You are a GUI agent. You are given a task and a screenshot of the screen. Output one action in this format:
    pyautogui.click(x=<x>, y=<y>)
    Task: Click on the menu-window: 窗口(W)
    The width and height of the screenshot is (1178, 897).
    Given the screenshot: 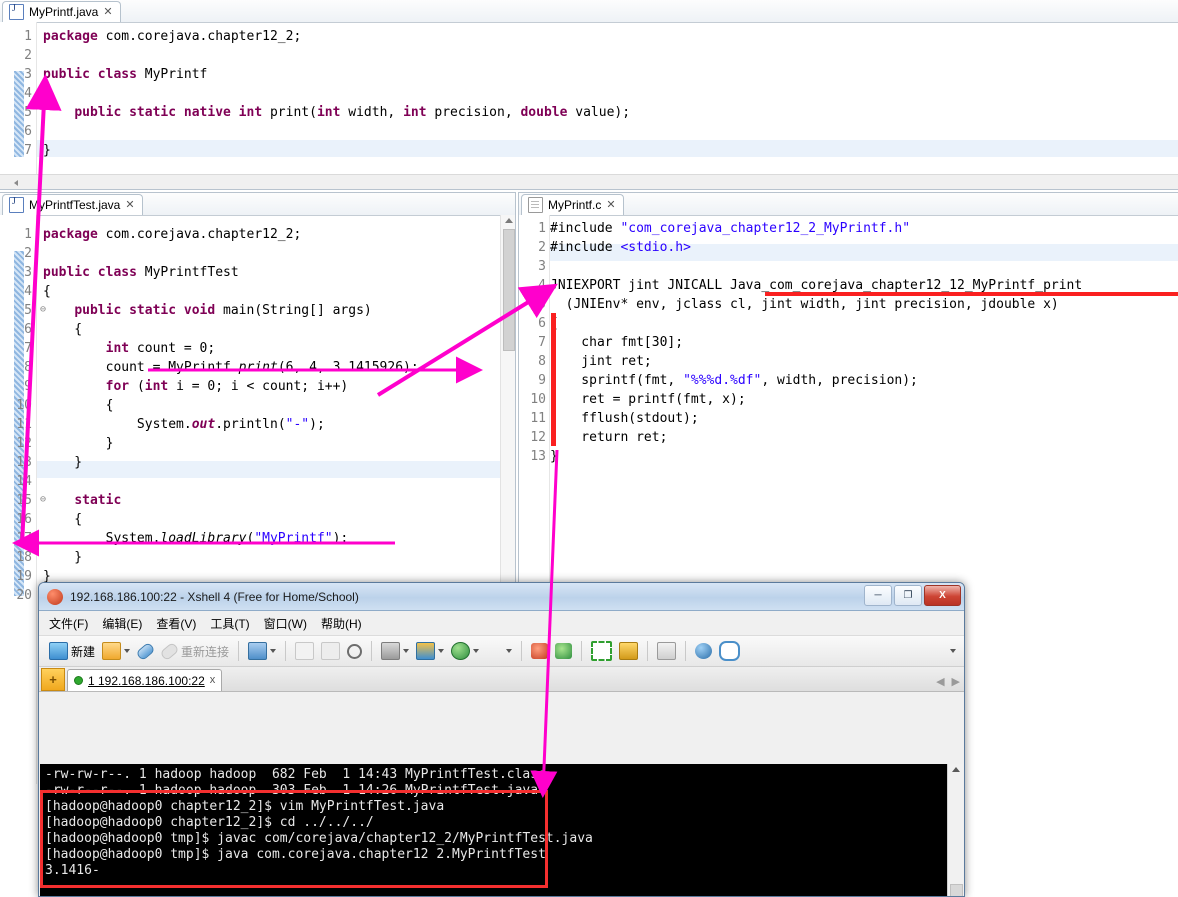 What is the action you would take?
    pyautogui.click(x=285, y=623)
    